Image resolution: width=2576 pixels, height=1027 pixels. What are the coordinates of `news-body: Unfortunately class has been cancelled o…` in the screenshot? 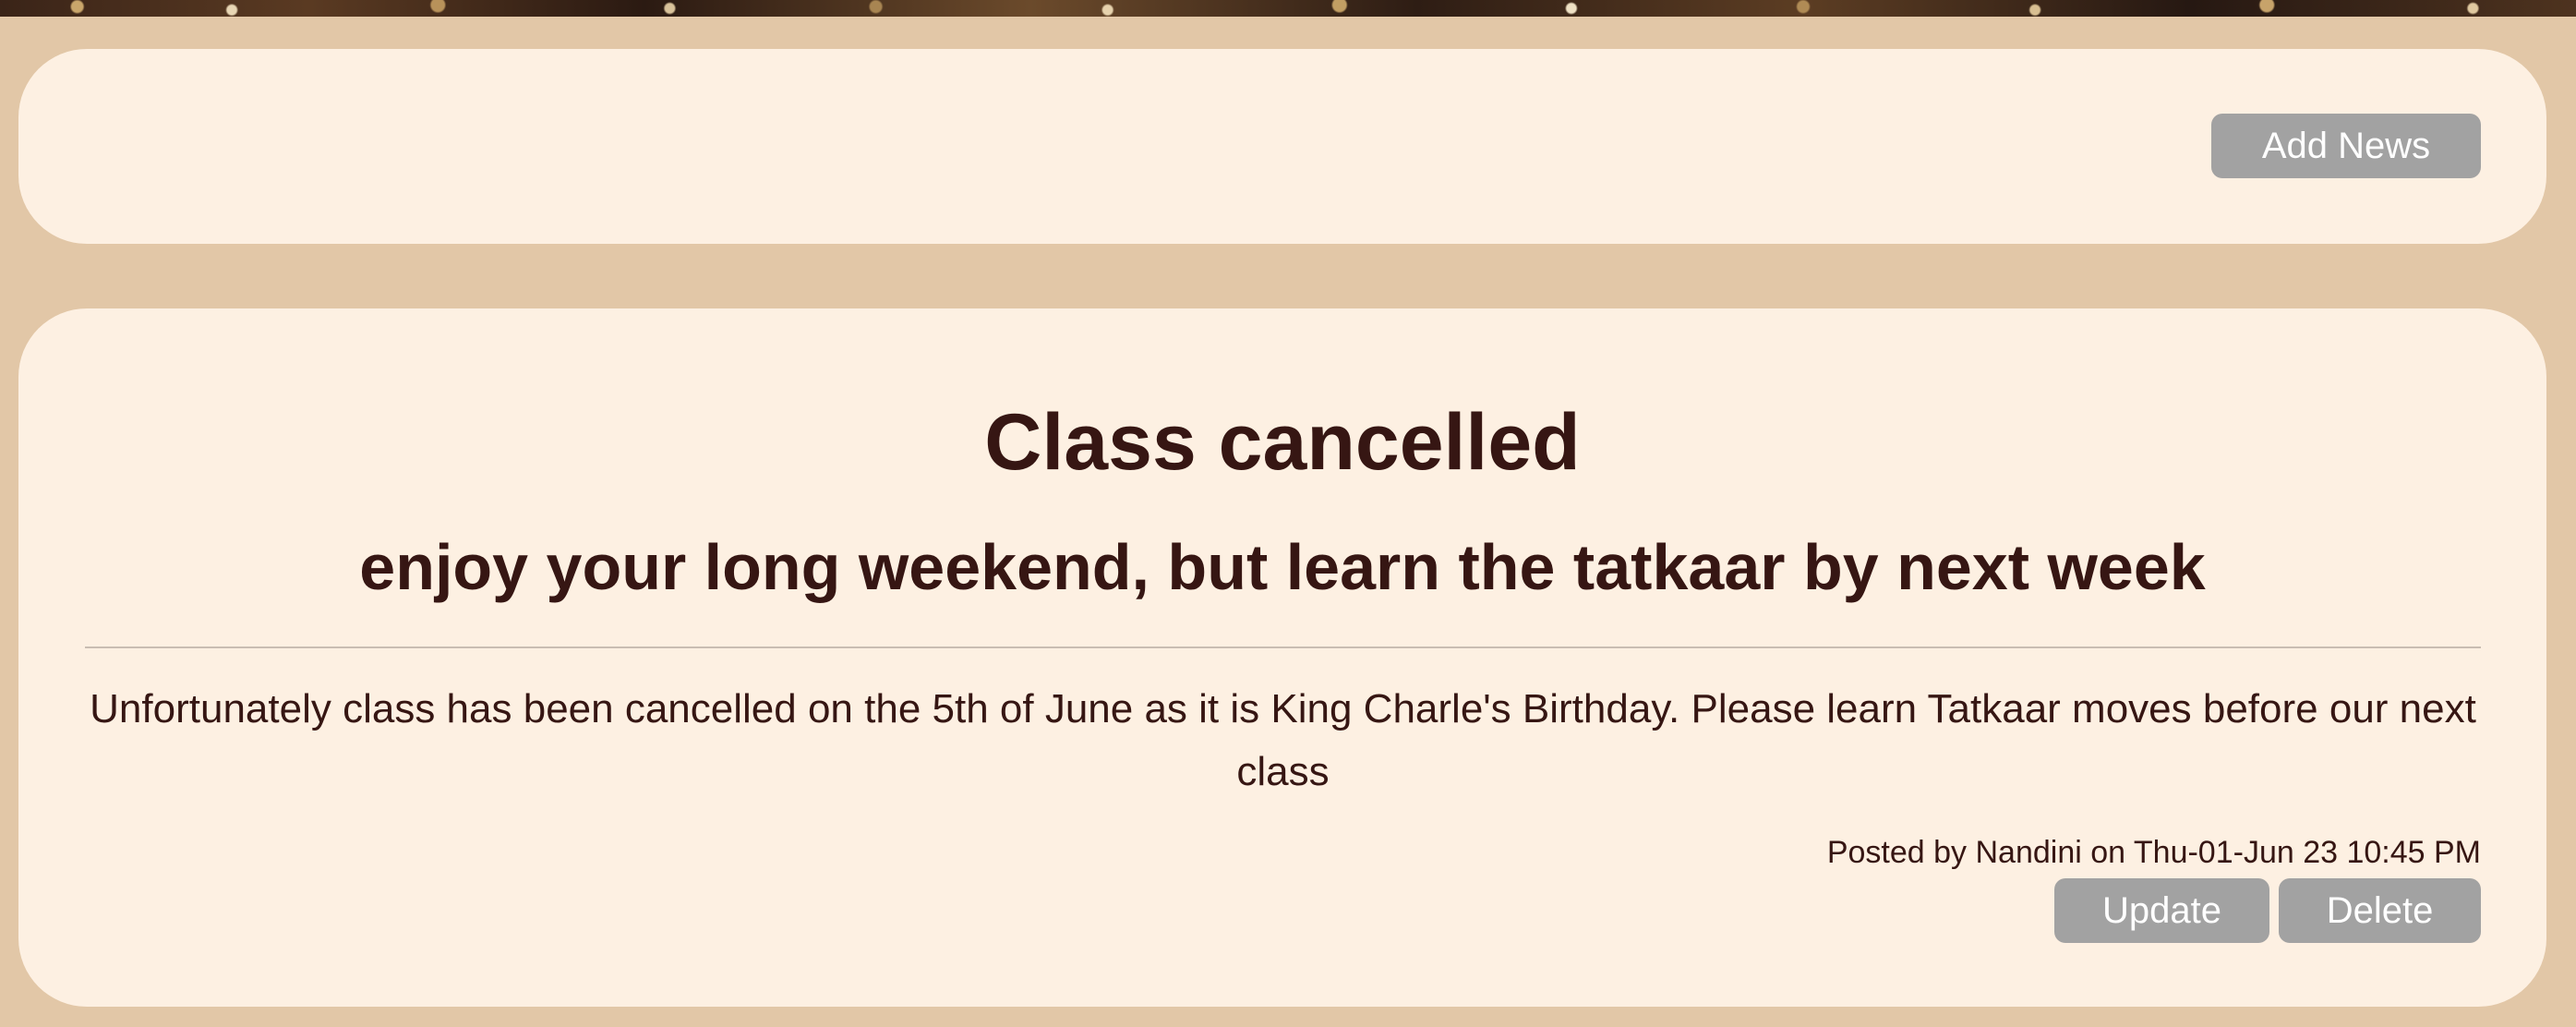 It's located at (1283, 740).